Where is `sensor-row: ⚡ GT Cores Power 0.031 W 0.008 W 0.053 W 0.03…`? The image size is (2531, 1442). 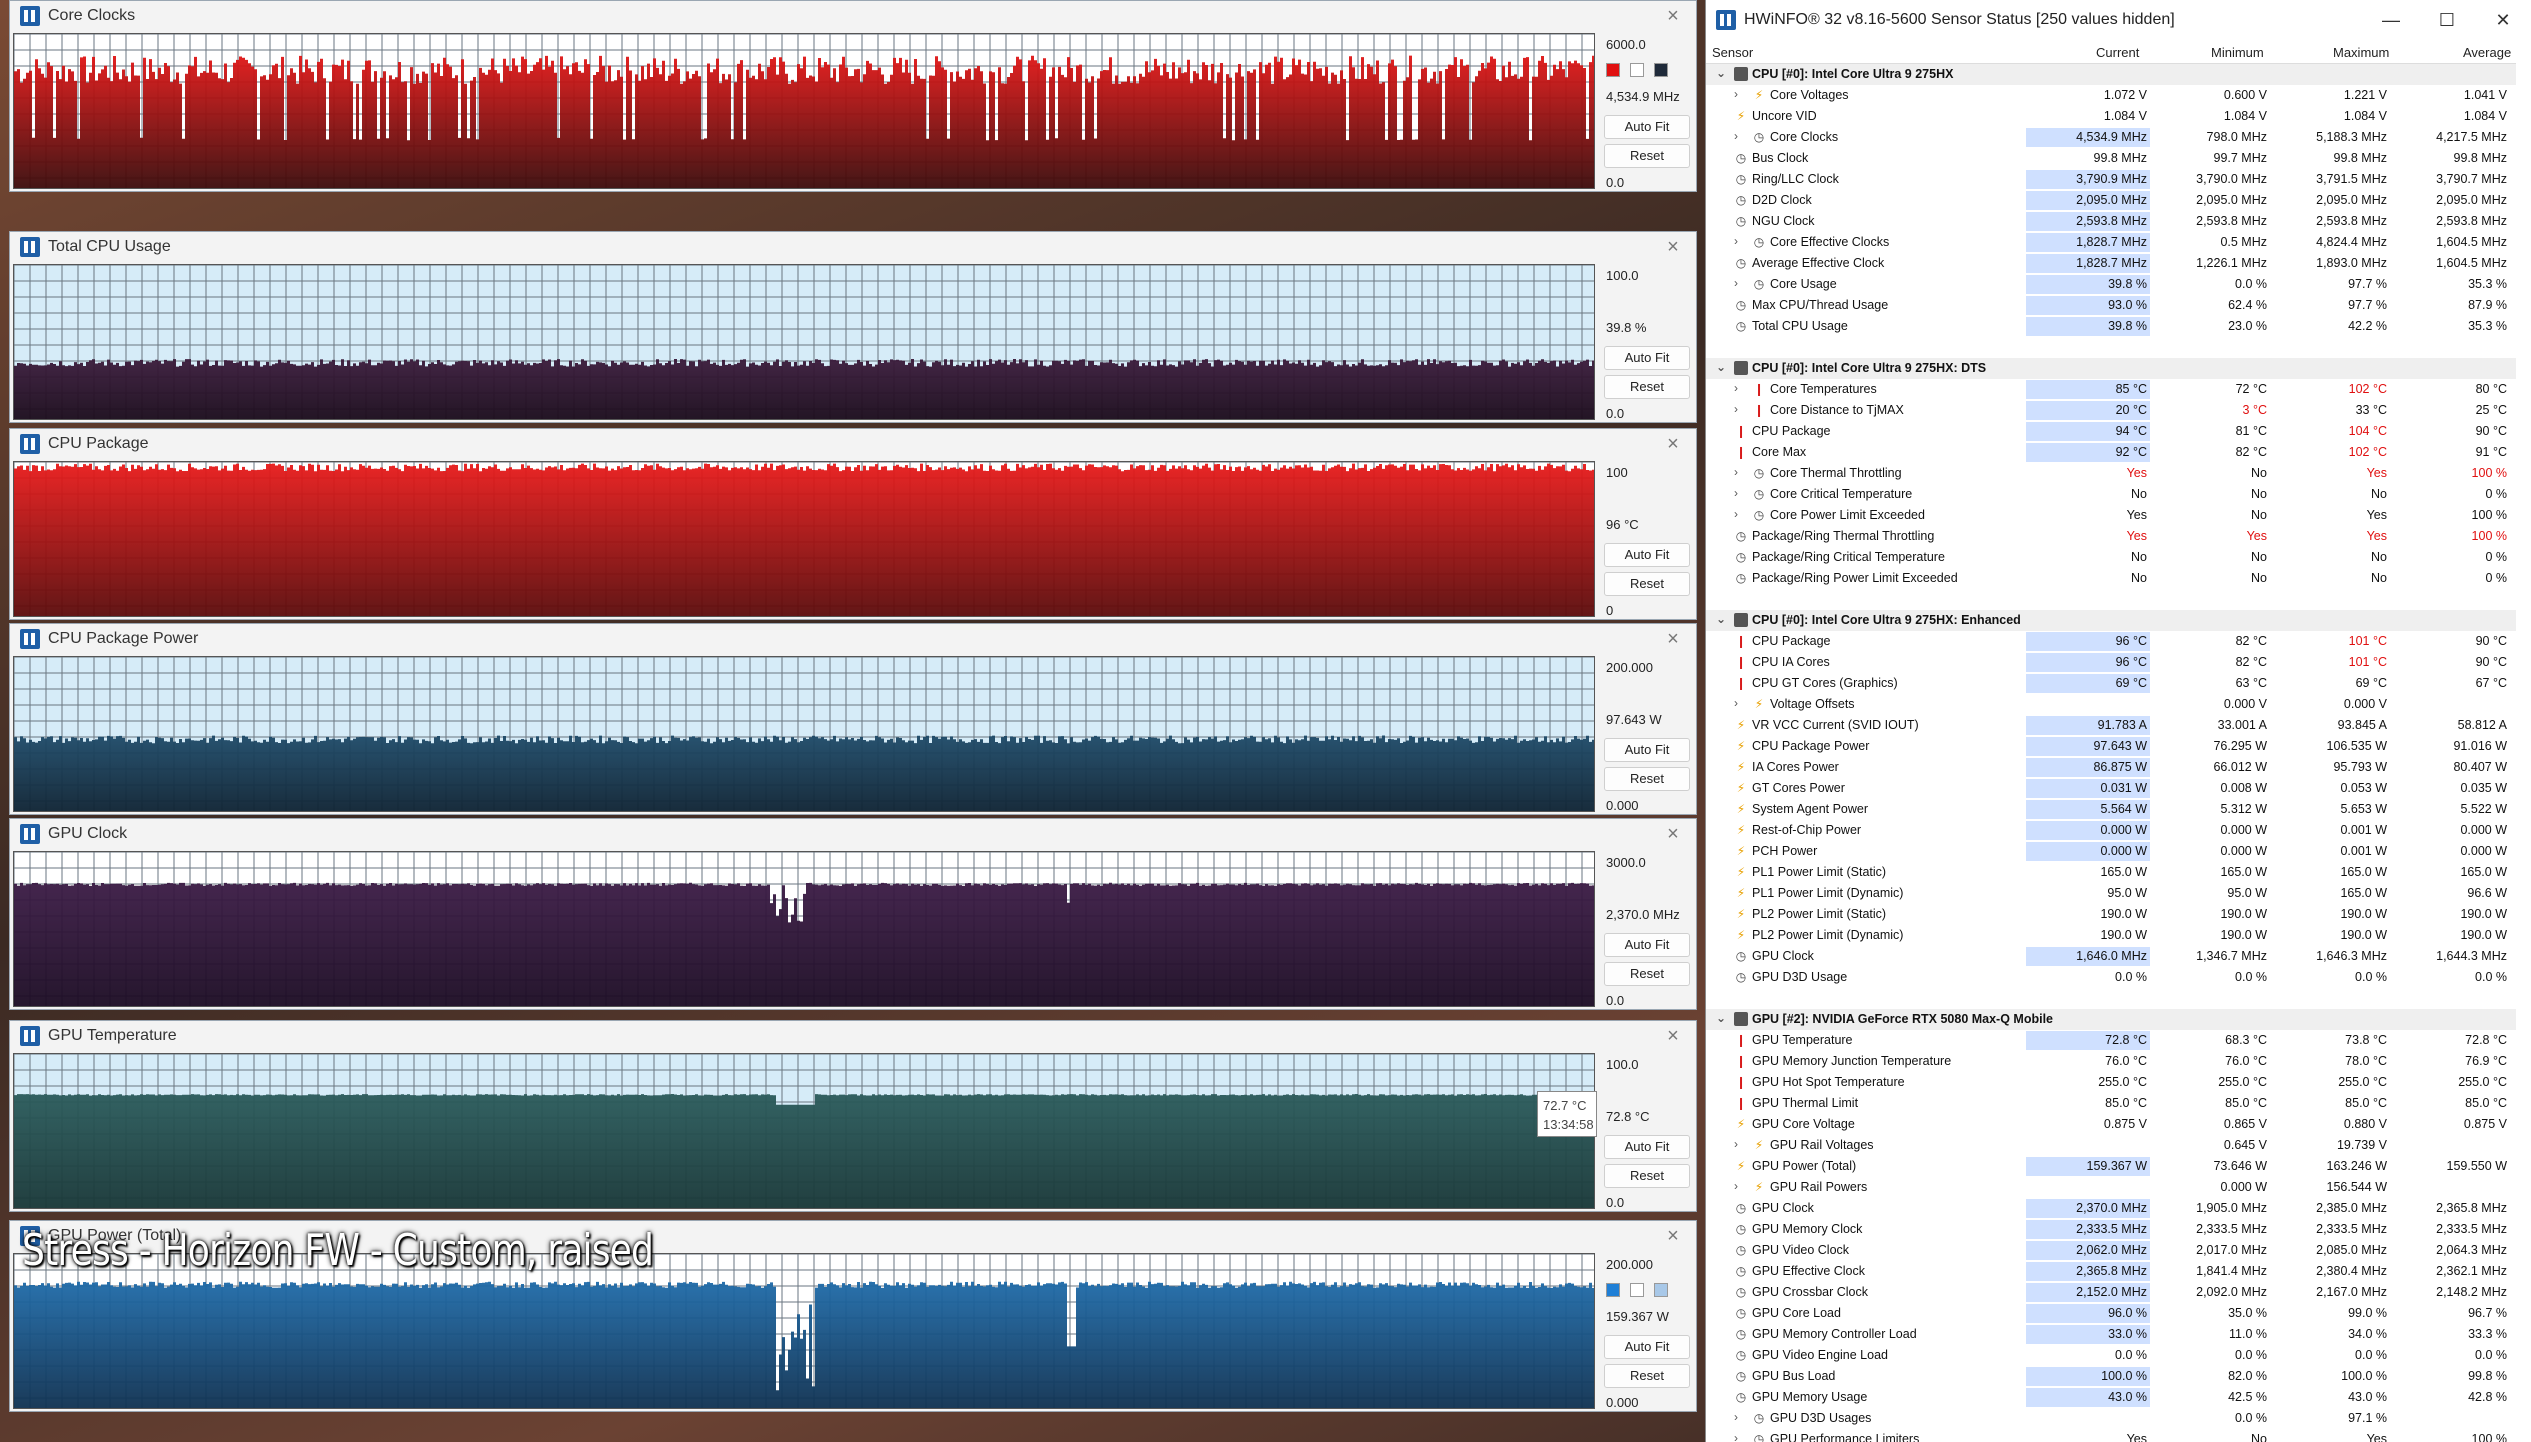 sensor-row: ⚡ GT Cores Power 0.031 W 0.008 W 0.053 W 0.03… is located at coordinates (2111, 788).